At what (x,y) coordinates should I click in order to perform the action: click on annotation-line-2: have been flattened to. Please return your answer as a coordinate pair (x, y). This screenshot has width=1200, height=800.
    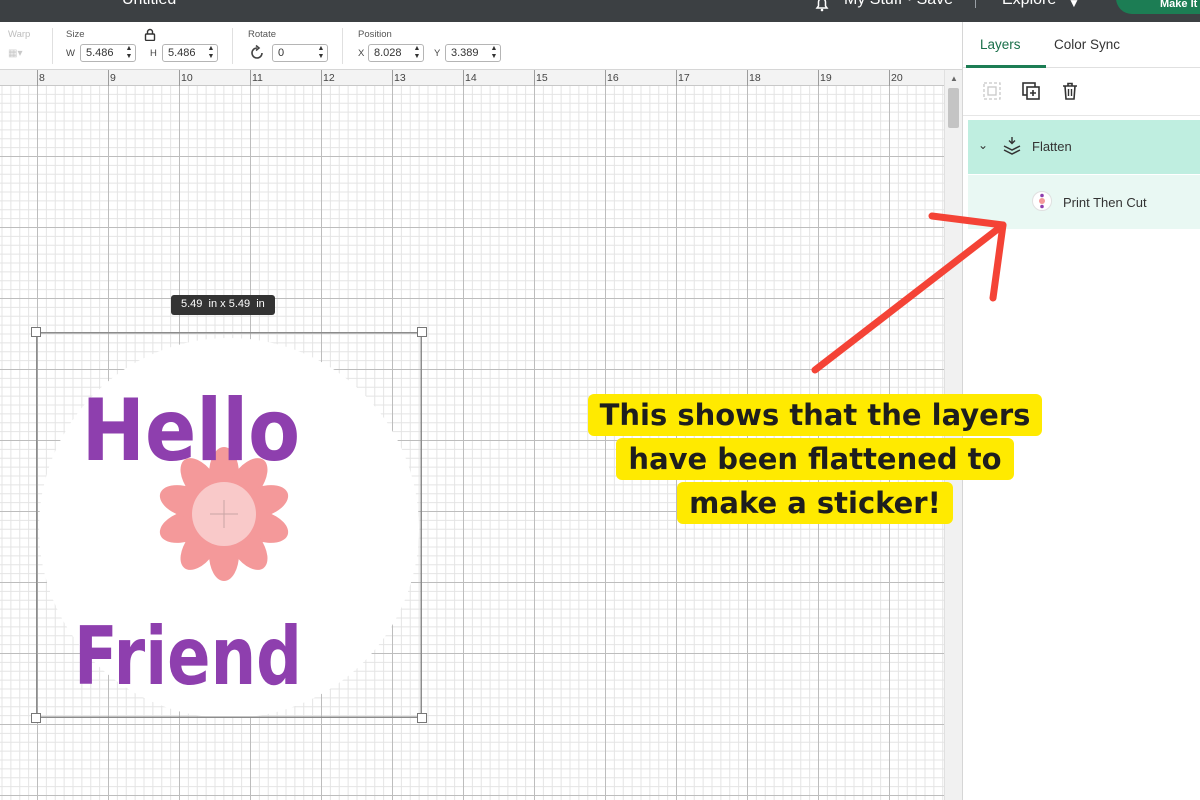
    Looking at the image, I should click on (815, 459).